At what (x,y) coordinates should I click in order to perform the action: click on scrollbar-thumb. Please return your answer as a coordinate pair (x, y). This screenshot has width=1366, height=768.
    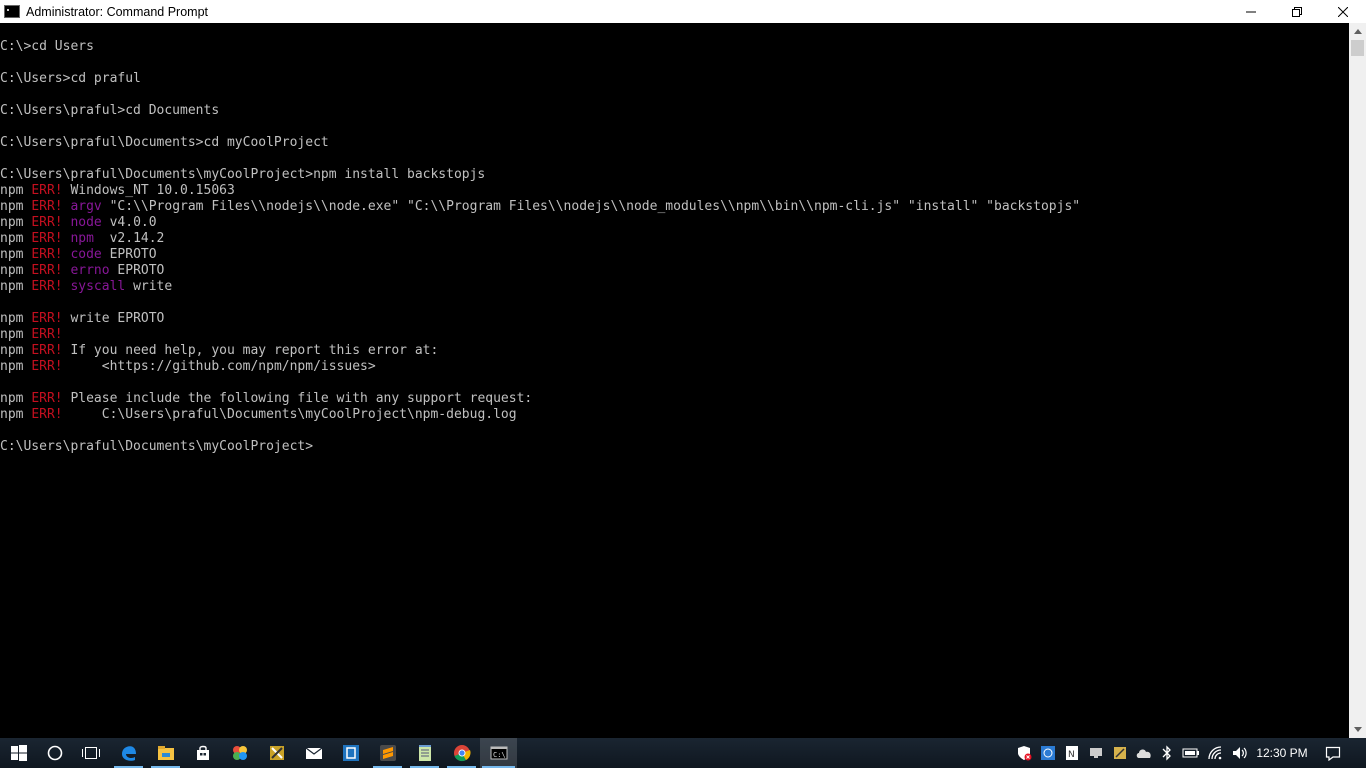
    Looking at the image, I should click on (1357, 48).